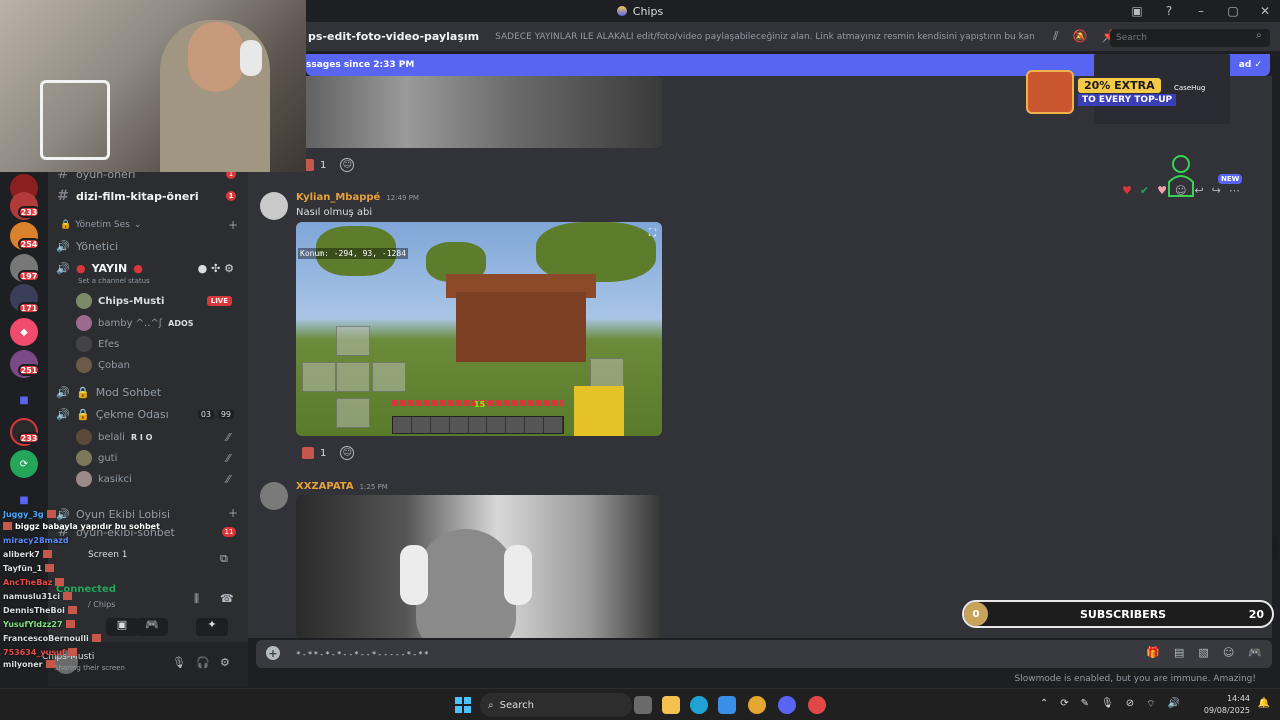 The image size is (1280, 720). I want to click on unread-badge: 1, so click(231, 196).